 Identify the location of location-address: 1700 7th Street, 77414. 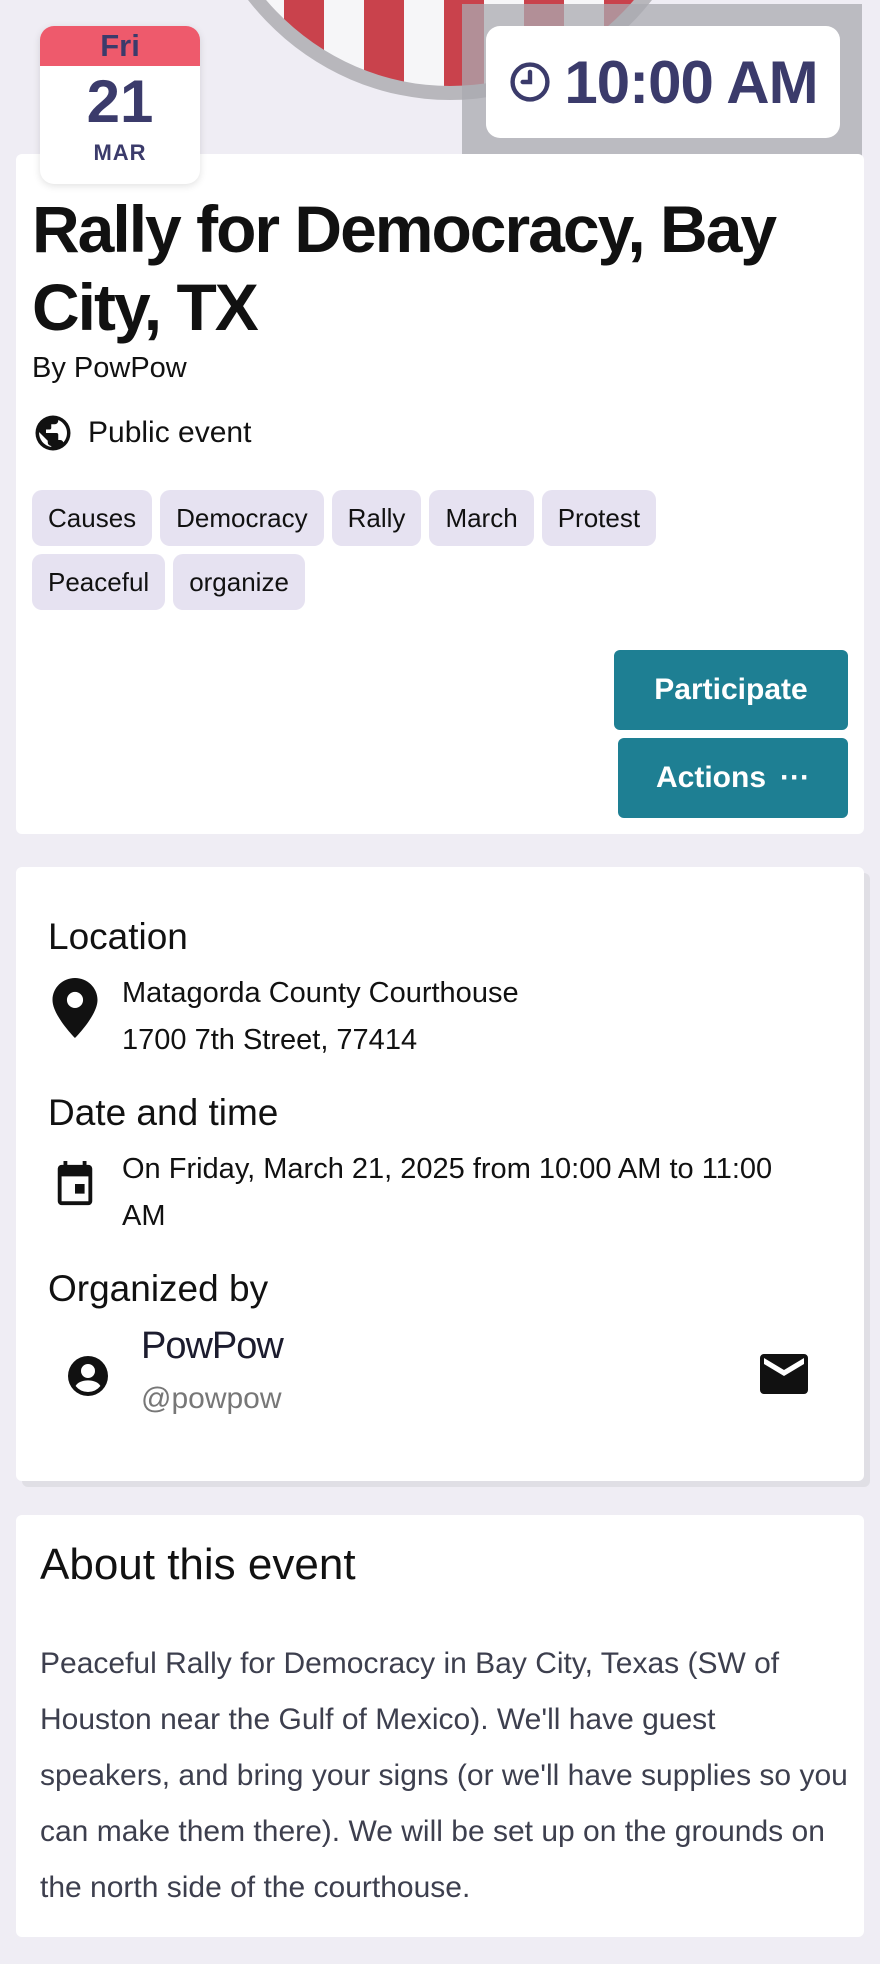
(270, 1040).